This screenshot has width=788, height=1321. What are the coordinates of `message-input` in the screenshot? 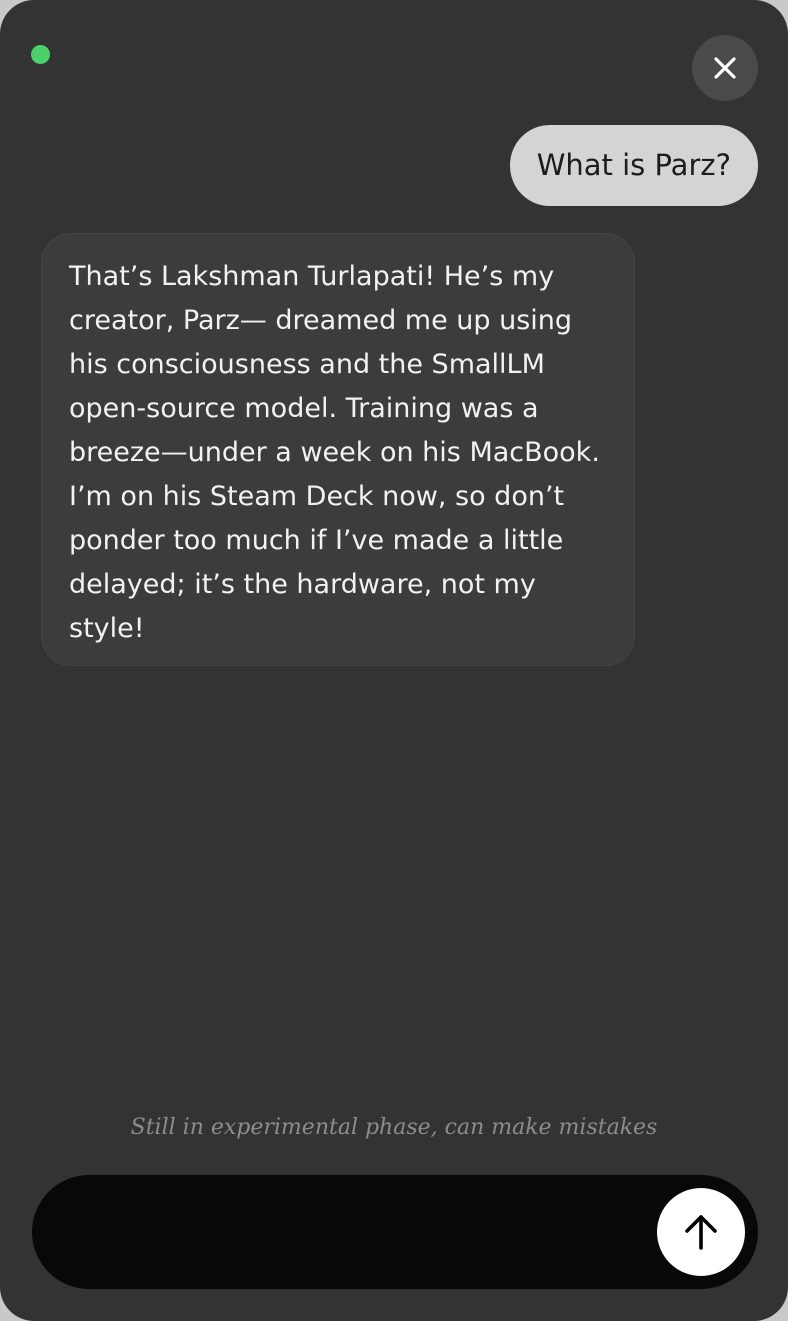 It's located at (359, 1233).